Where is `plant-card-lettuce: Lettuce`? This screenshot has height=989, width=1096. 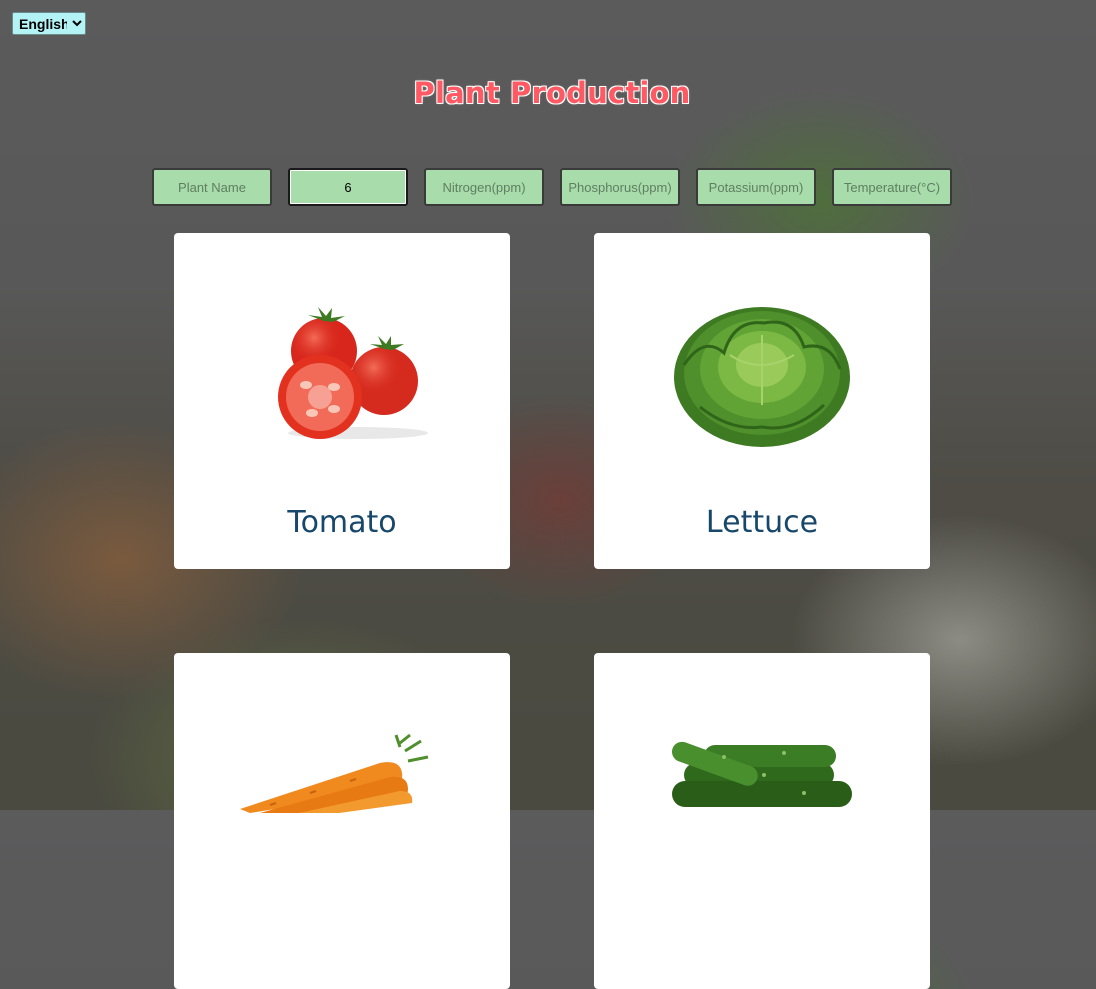 plant-card-lettuce: Lettuce is located at coordinates (762, 401).